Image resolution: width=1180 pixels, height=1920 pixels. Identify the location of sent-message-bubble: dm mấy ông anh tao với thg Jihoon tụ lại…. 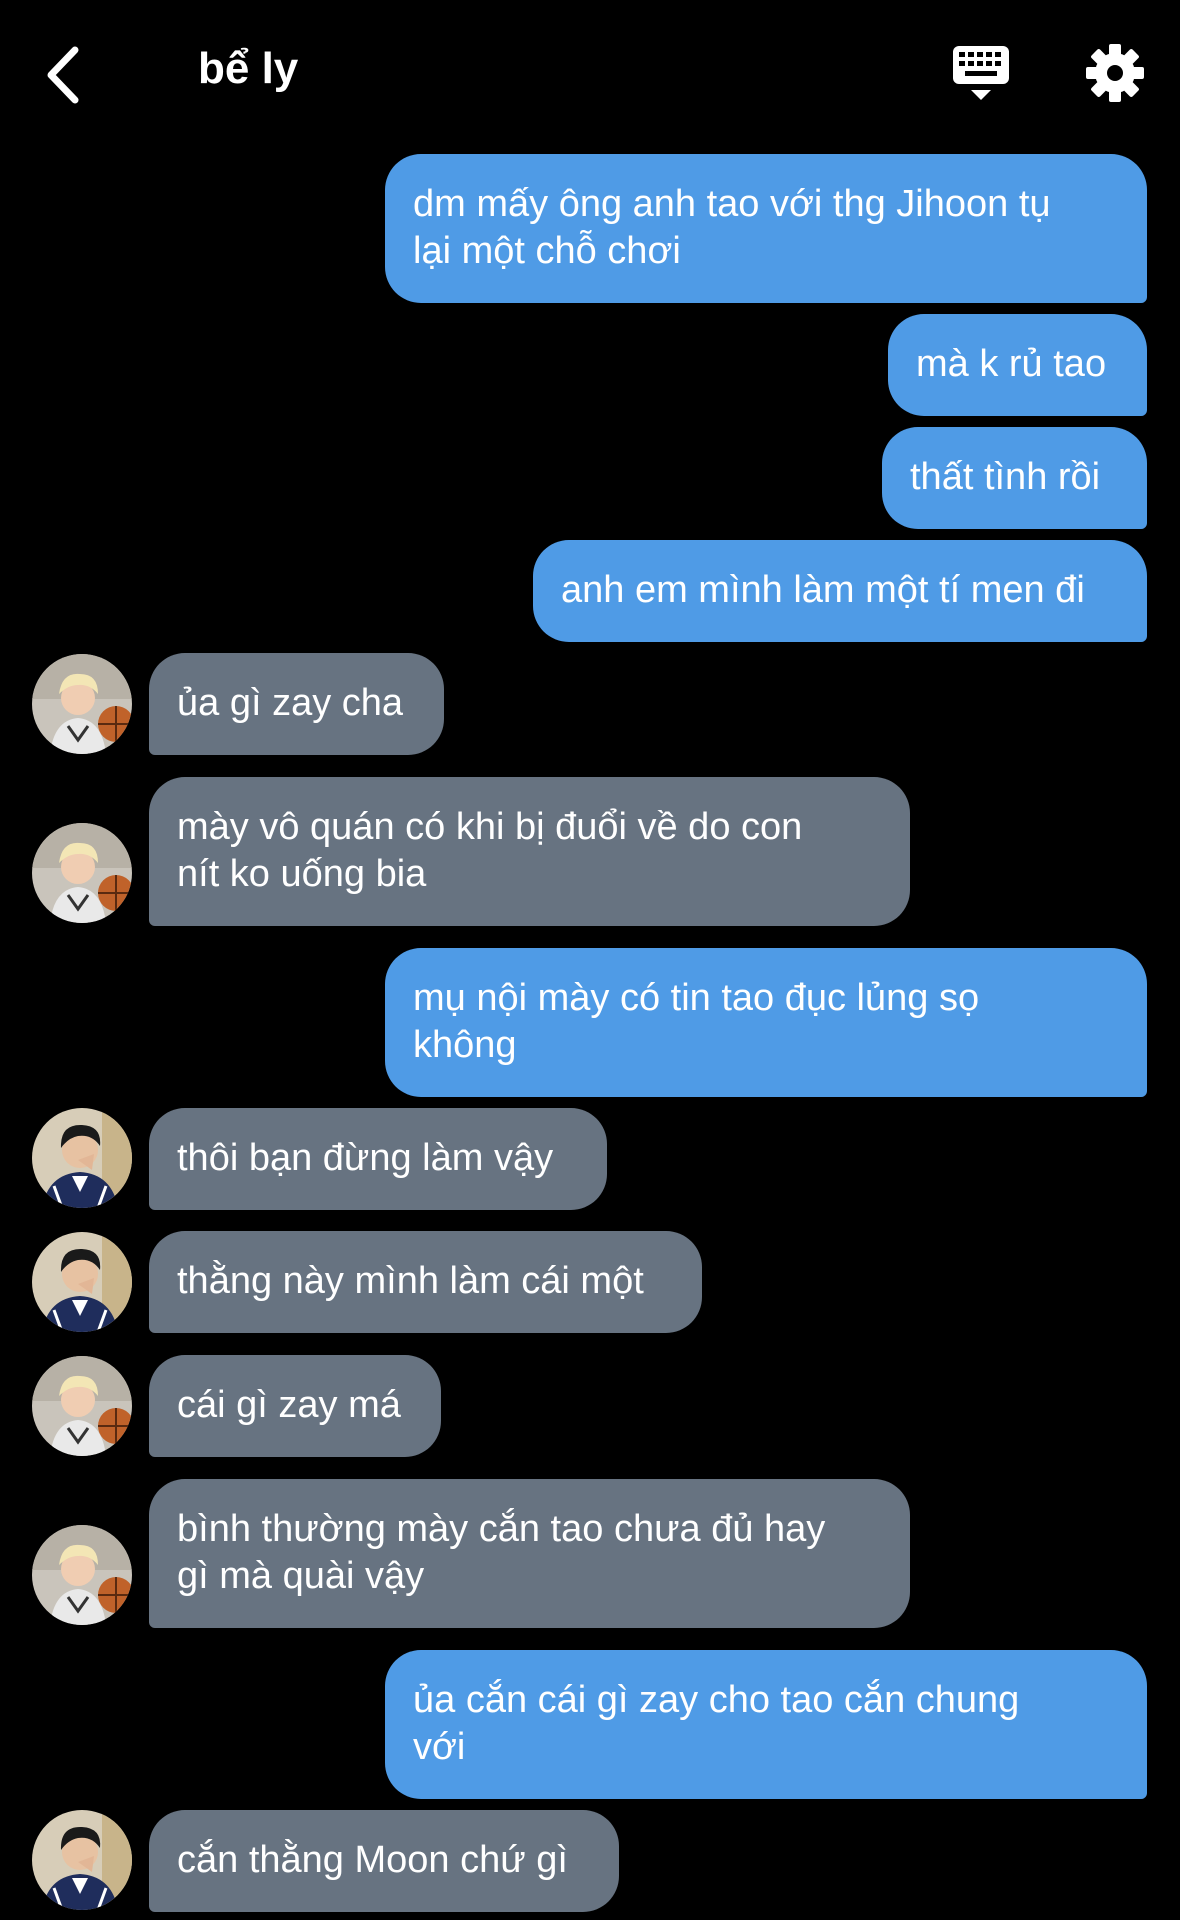
(766, 228).